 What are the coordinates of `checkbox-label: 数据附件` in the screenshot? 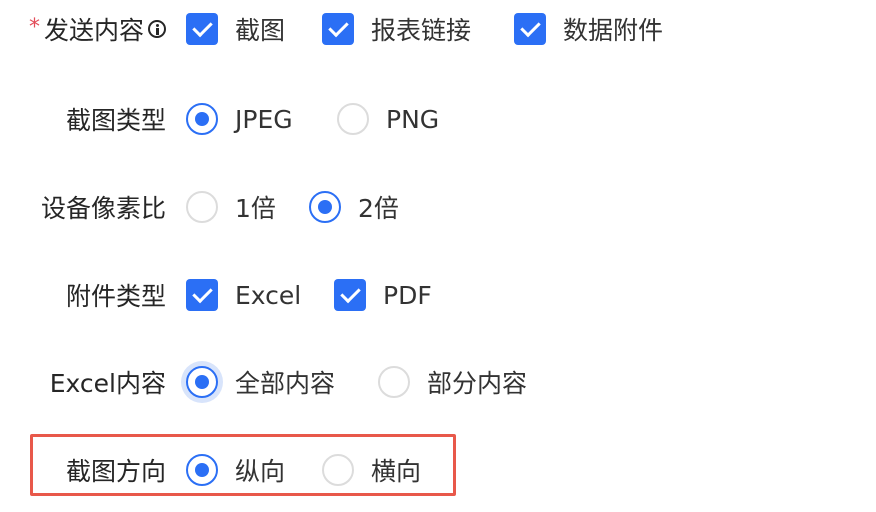 It's located at (613, 30).